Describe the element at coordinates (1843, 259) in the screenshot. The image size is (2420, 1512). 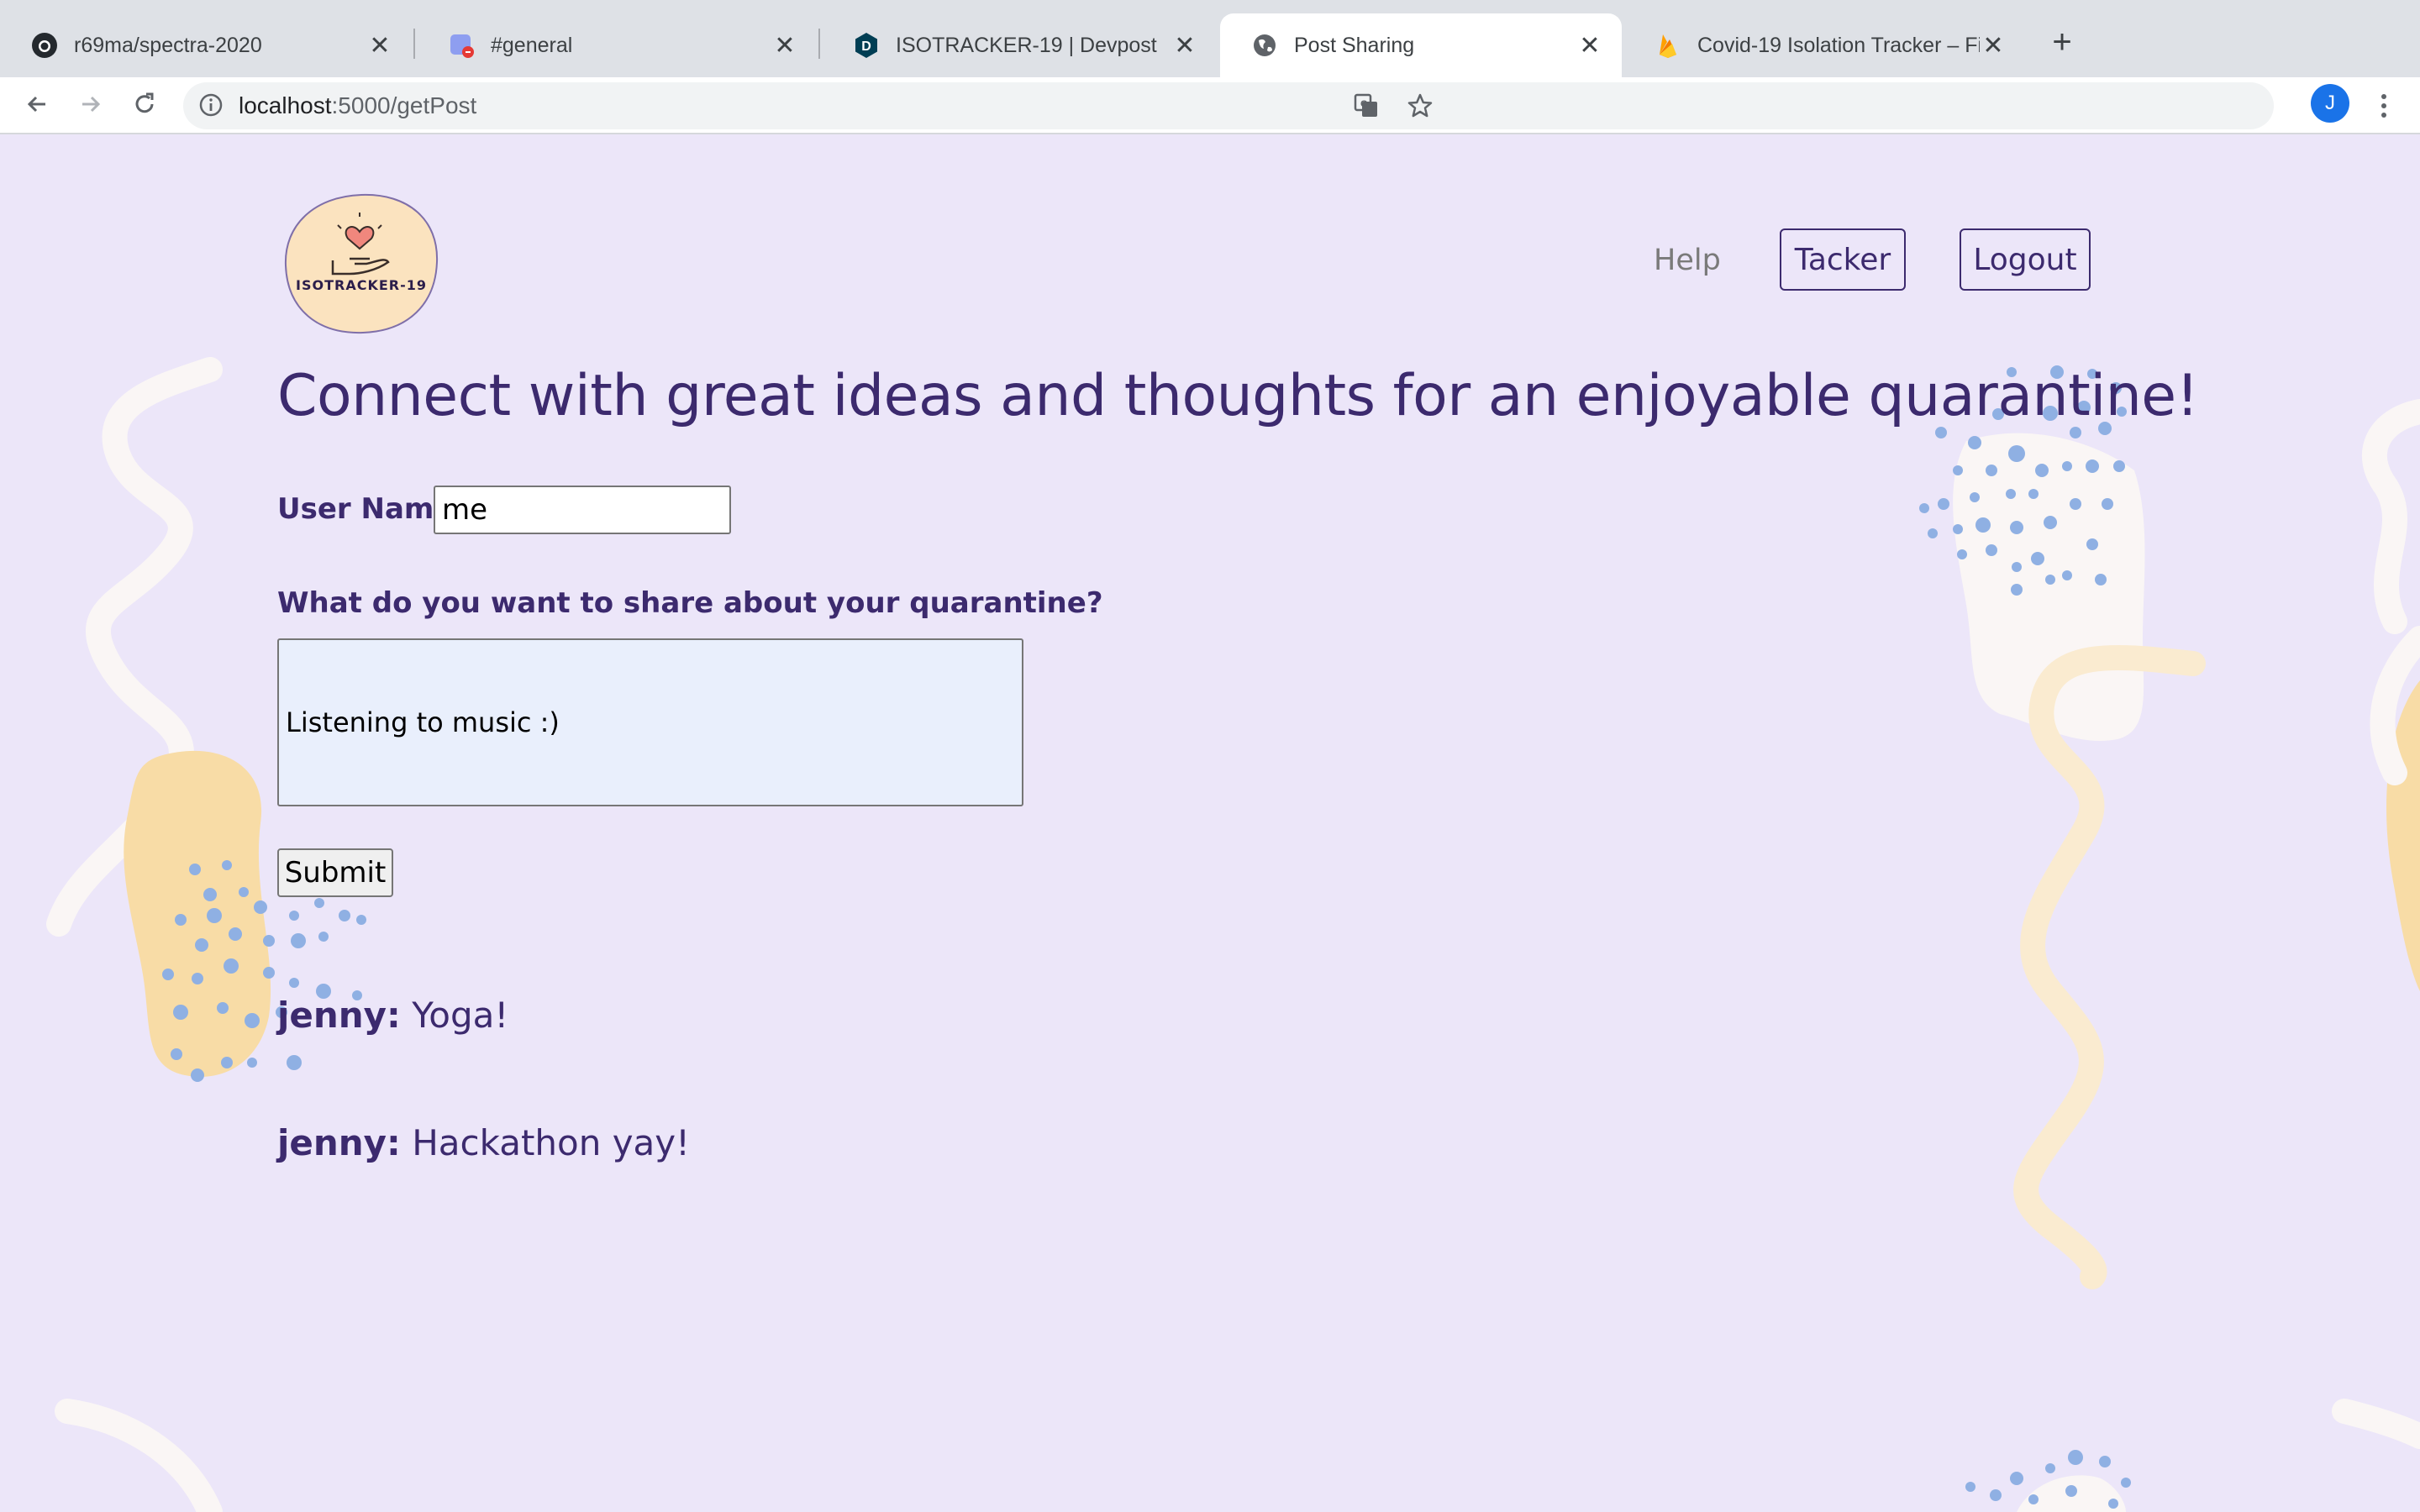
I see `tracker-button: Tacker` at that location.